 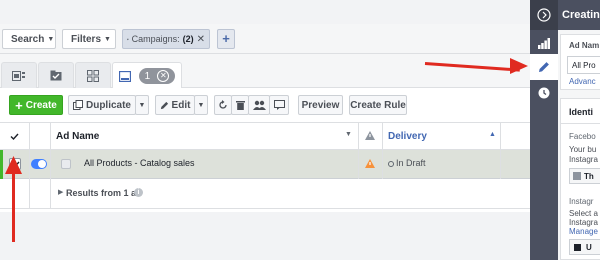 I want to click on check-icon, so click(x=14, y=137).